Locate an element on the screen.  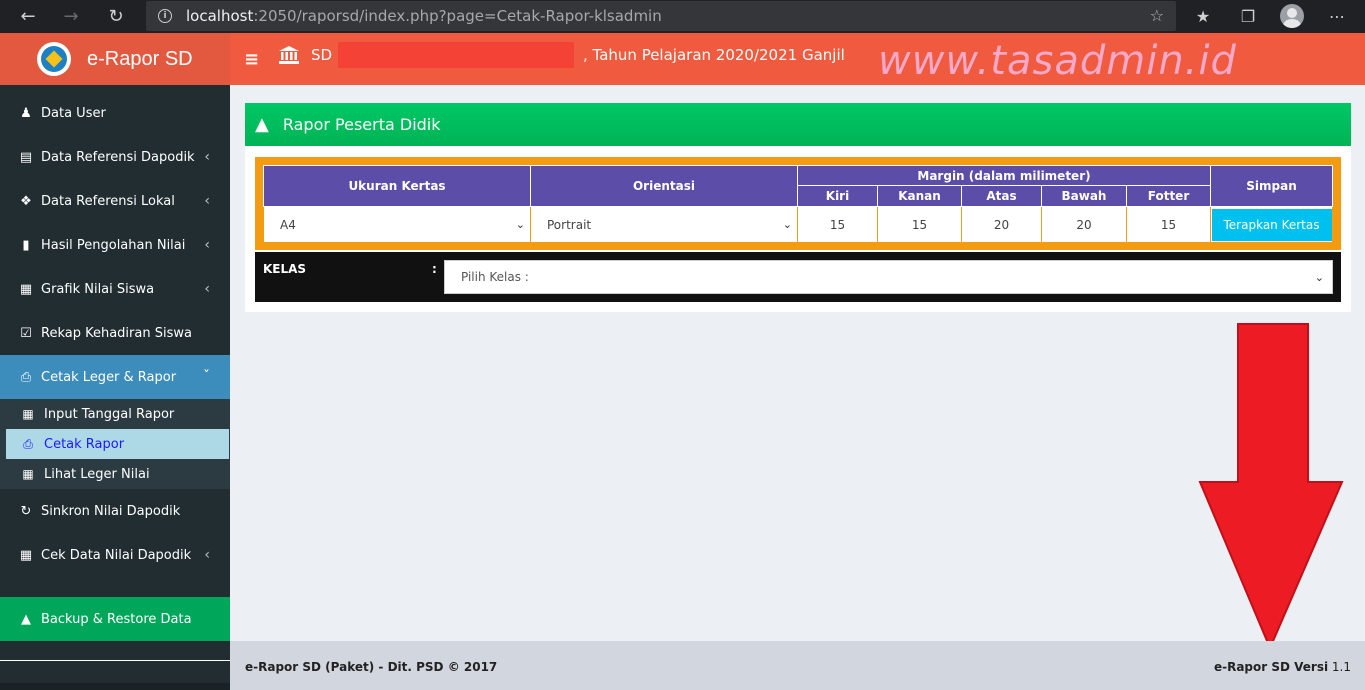
footer-version: e-Rapor SD Versi 1.1 is located at coordinates (1282, 667).